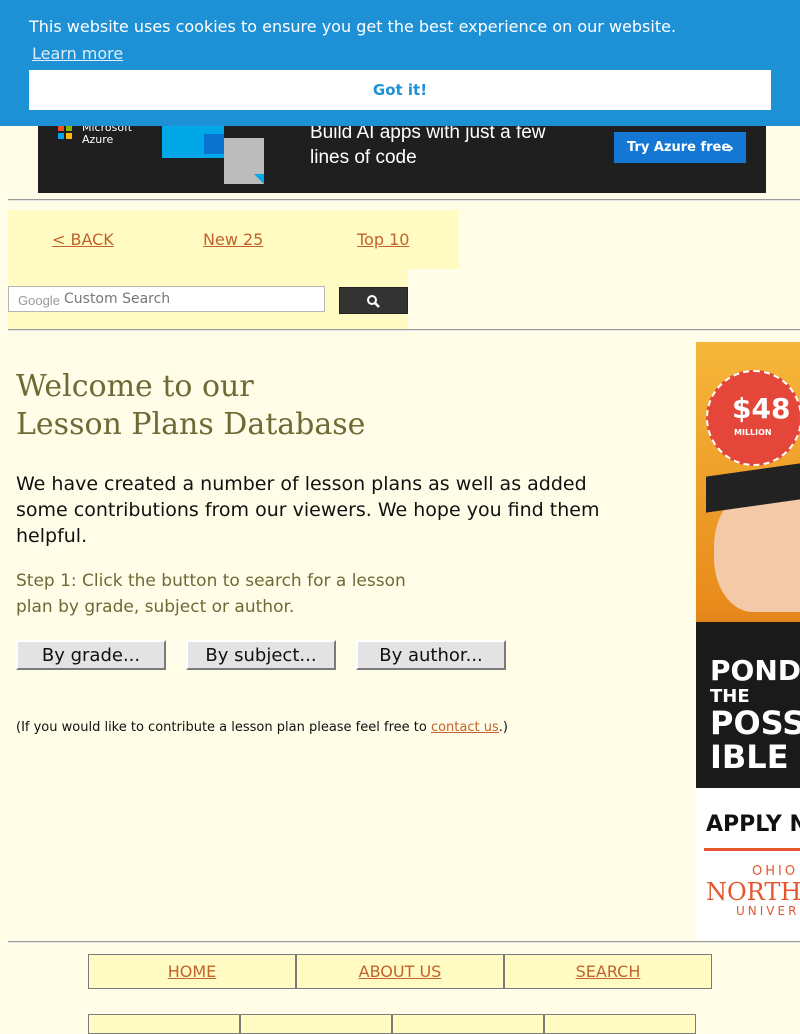 Image resolution: width=800 pixels, height=1034 pixels. I want to click on new-25-link: New 25, so click(233, 239).